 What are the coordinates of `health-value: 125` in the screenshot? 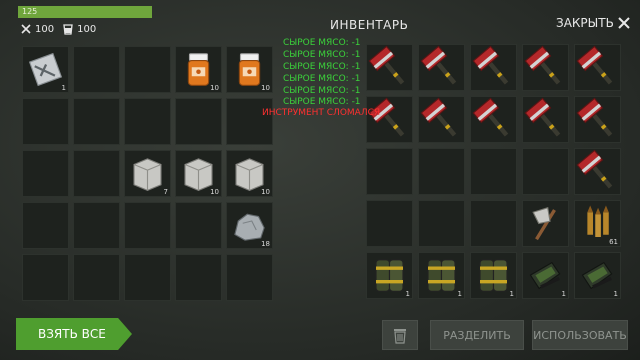 It's located at (30, 11).